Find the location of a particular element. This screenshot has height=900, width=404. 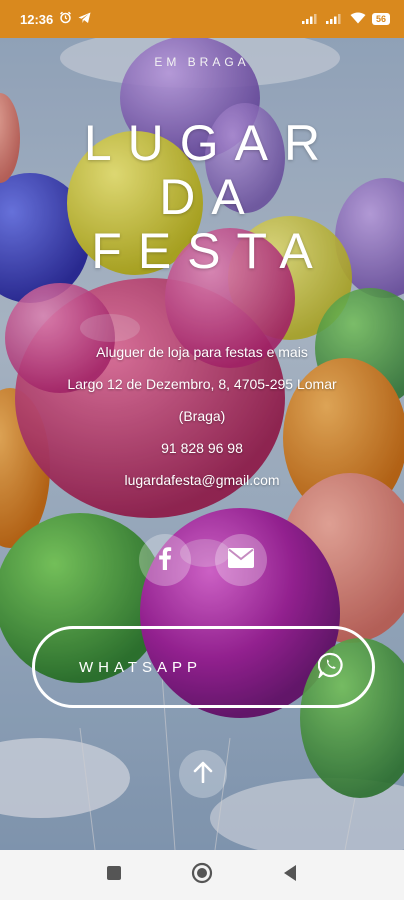

back-triangle-icon is located at coordinates (290, 875).